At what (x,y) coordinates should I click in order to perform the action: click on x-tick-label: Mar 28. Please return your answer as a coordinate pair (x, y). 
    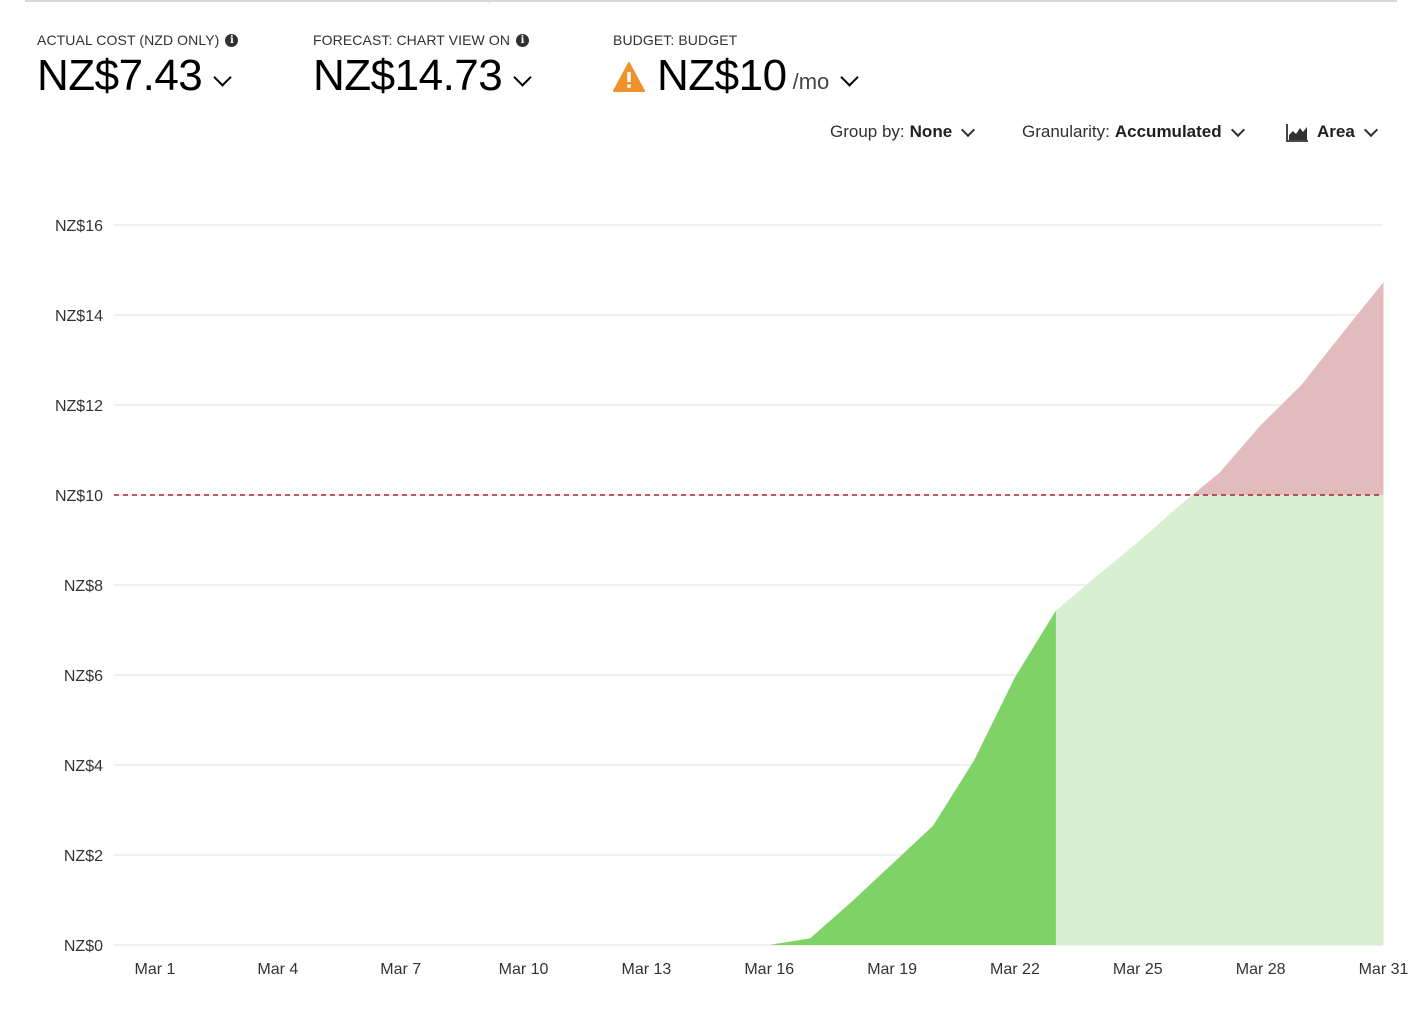
    Looking at the image, I should click on (1261, 969).